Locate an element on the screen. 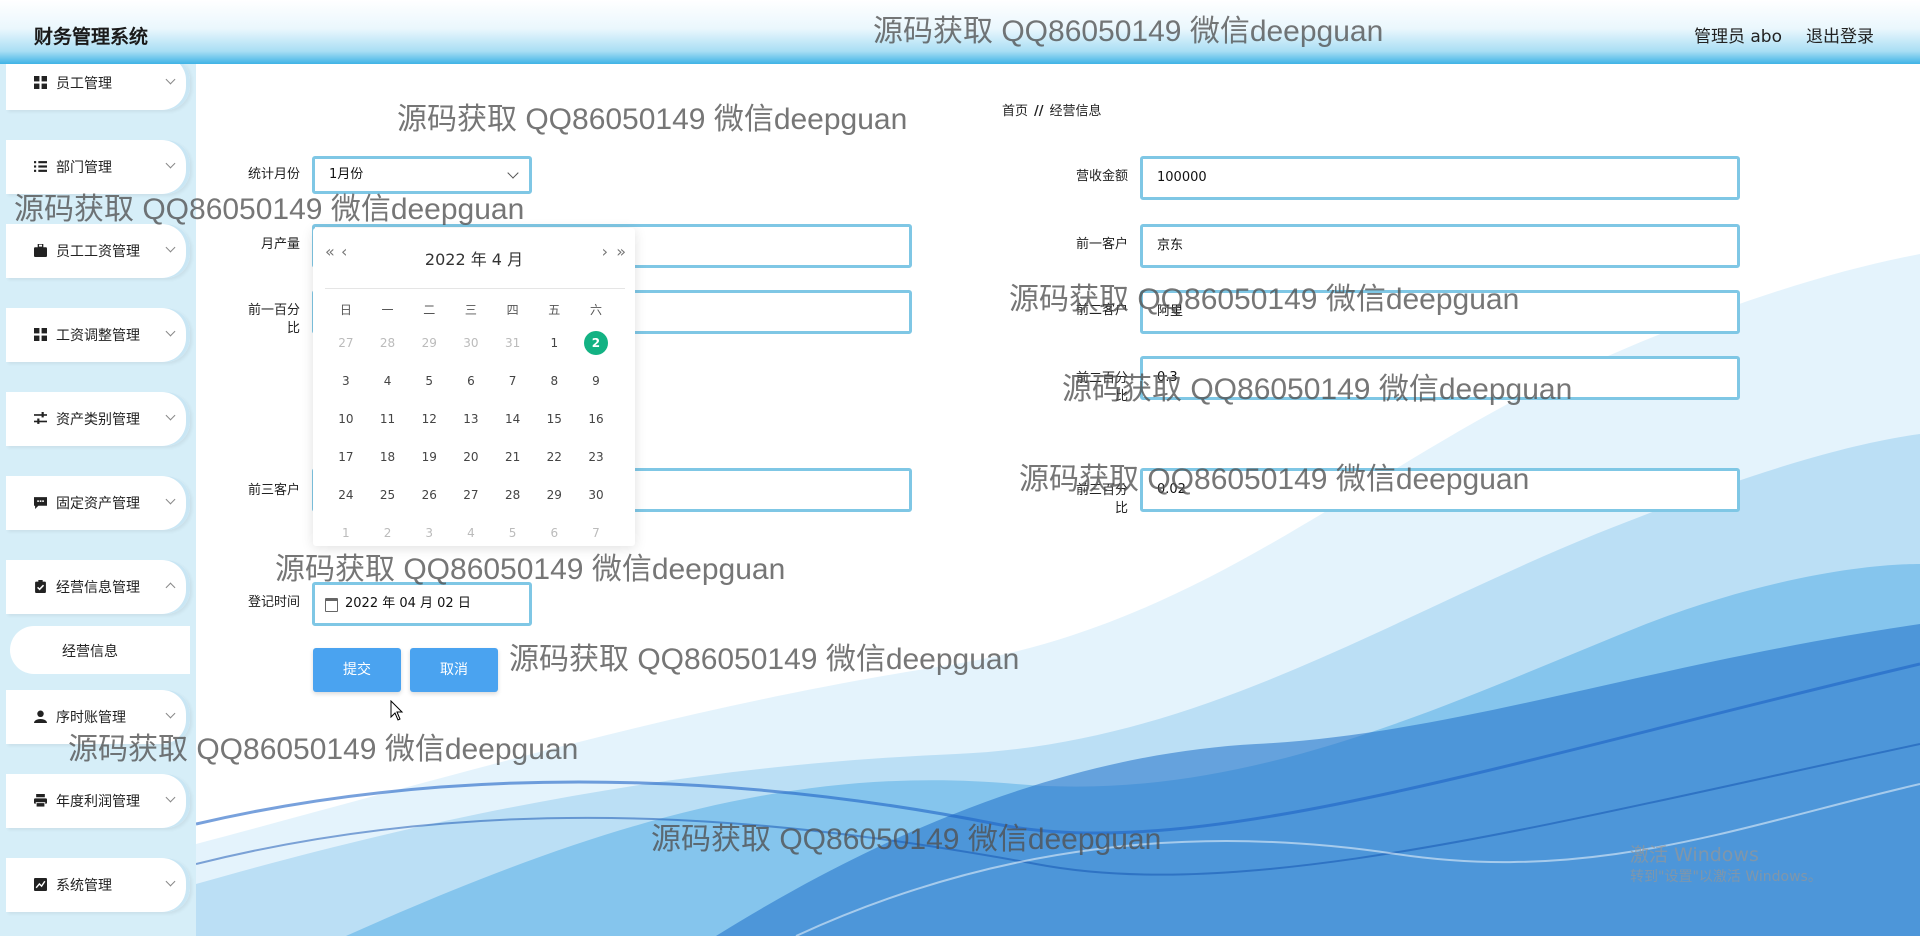  date-picker-title: 2022 年 4 月 is located at coordinates (474, 259).